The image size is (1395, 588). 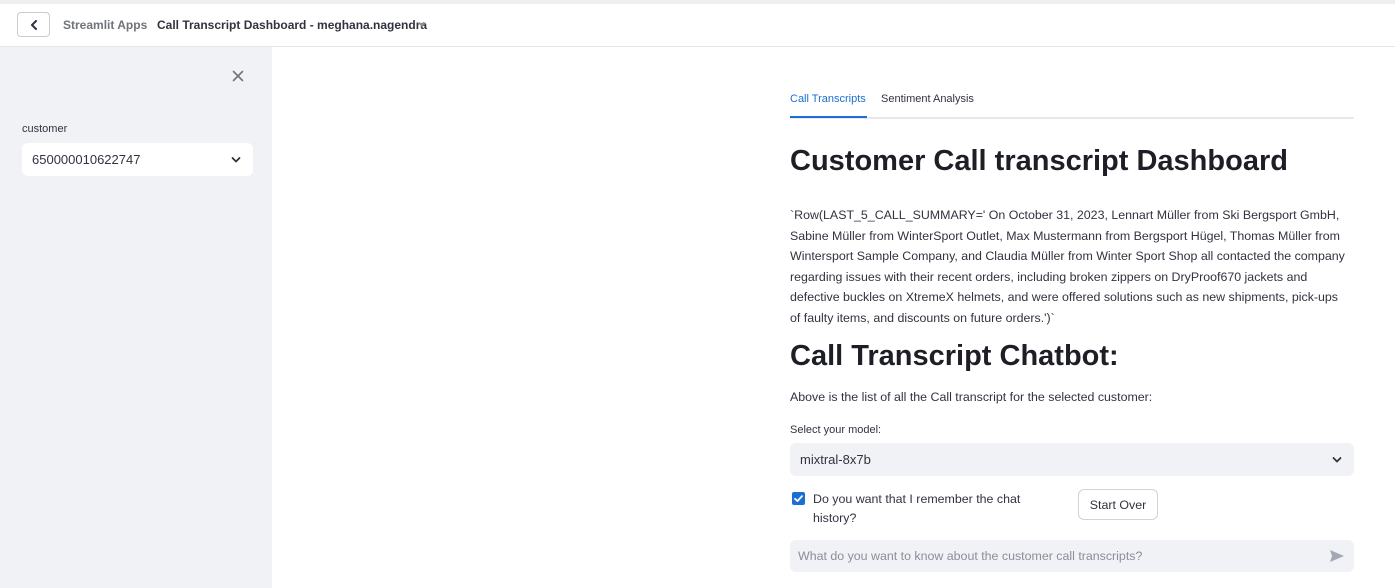 I want to click on page-title: Customer Call transcript Dashboard, so click(x=1039, y=161).